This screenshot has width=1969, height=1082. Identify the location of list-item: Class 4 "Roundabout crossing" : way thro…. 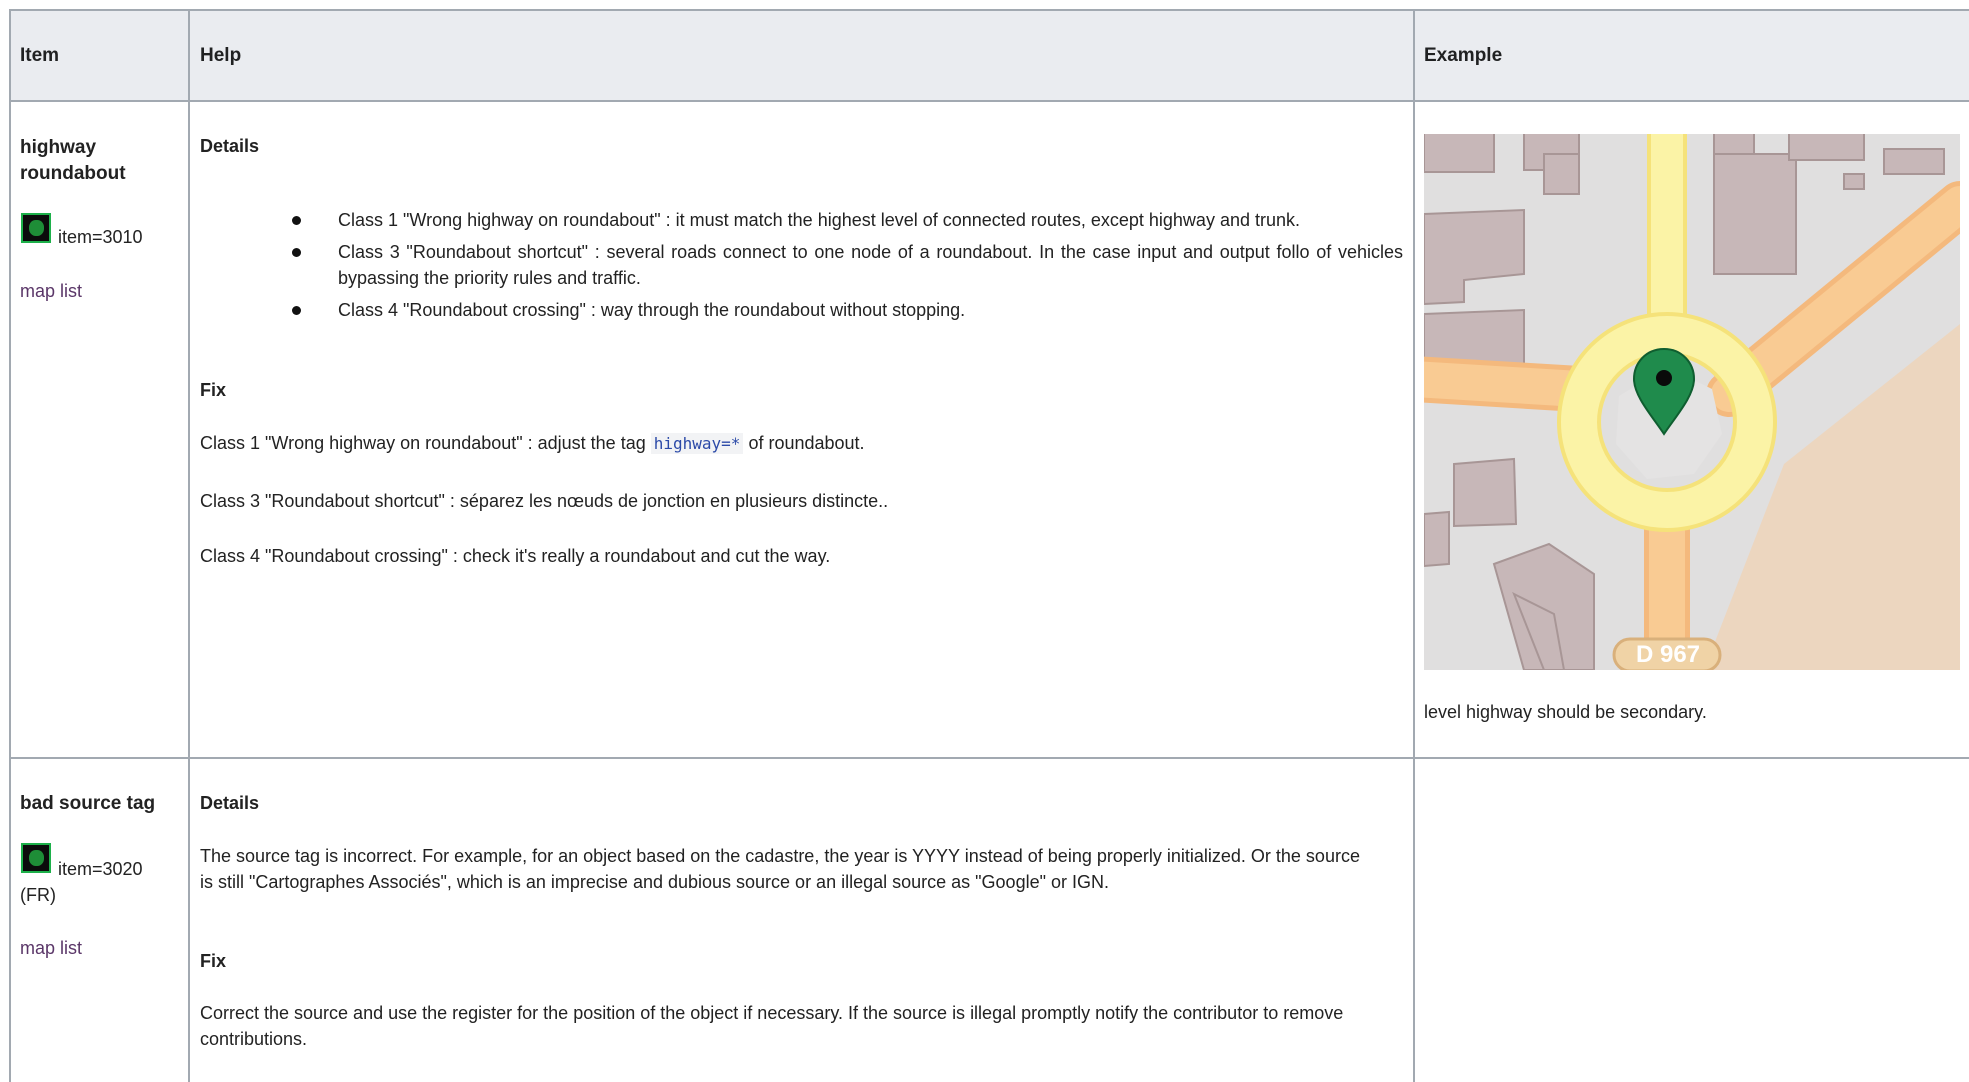
(847, 310).